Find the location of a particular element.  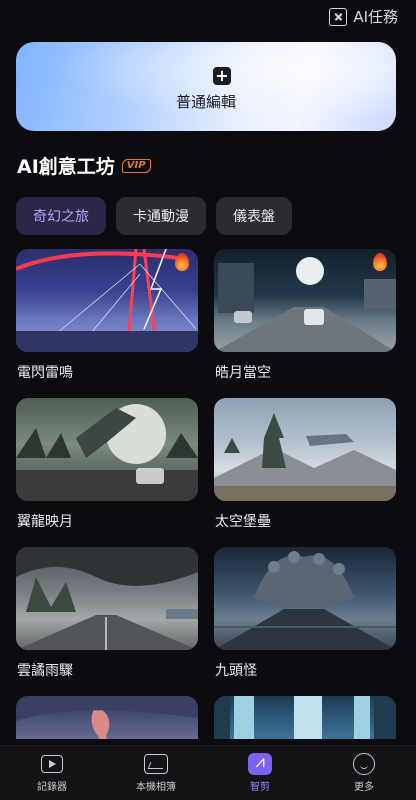

nav-more: 更多 is located at coordinates (364, 773).